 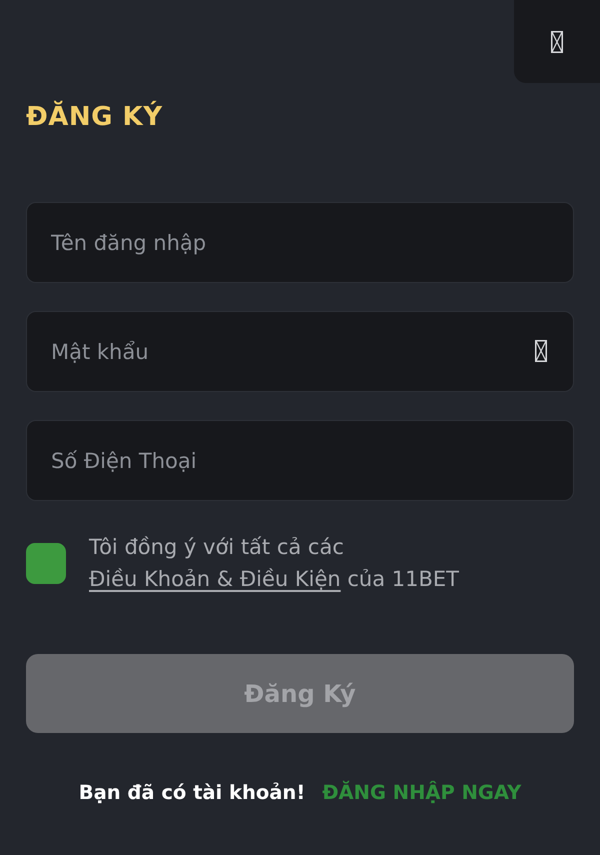 What do you see at coordinates (300, 460) in the screenshot?
I see `text-field: Số Điện Thoại` at bounding box center [300, 460].